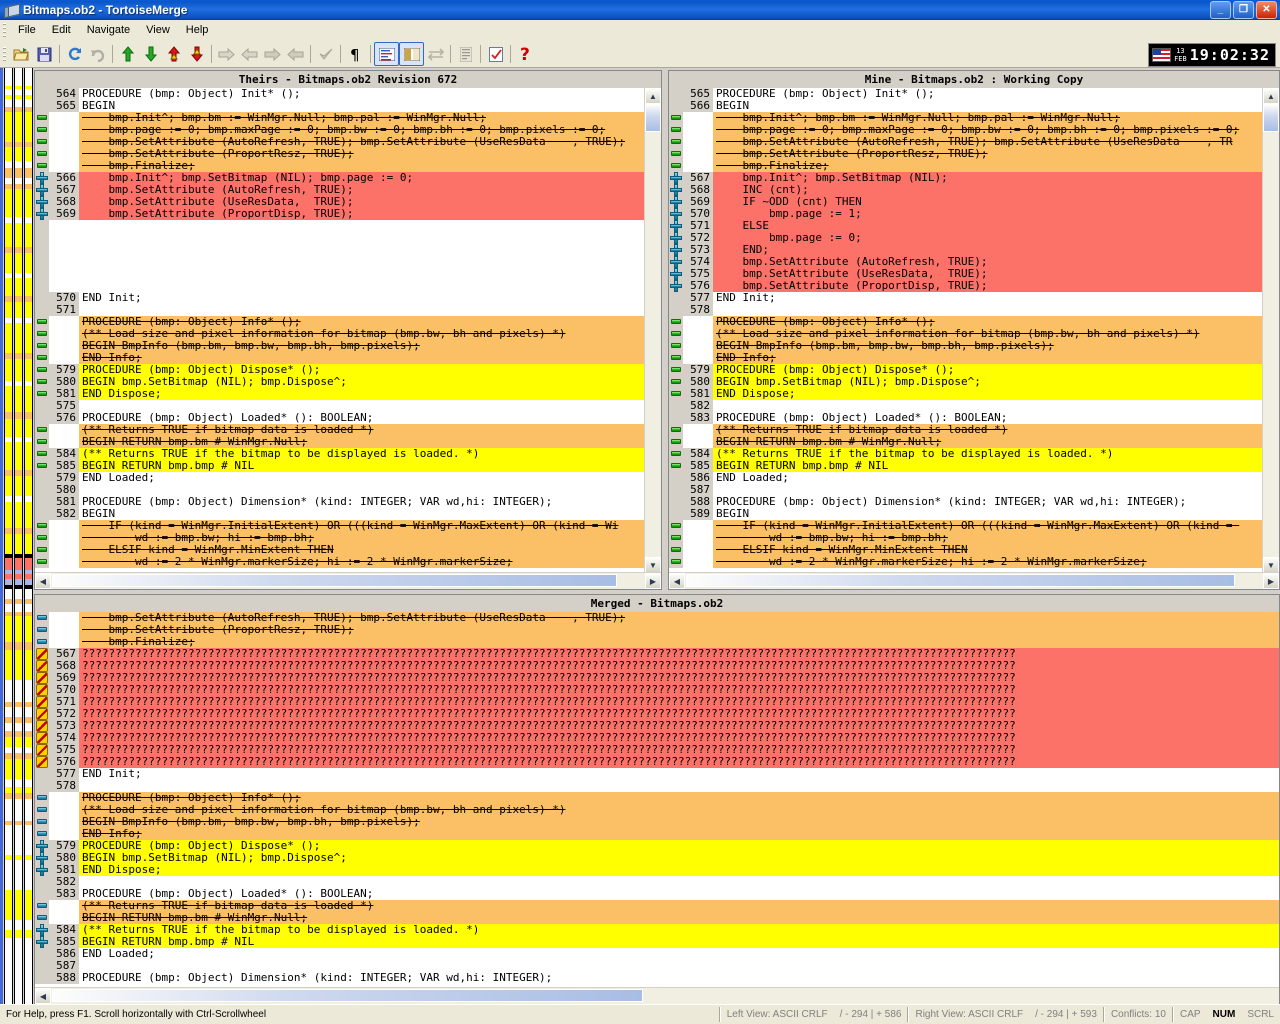 This screenshot has width=1280, height=1024. Describe the element at coordinates (339, 166) in the screenshot. I see `code-line: bmp.Finalize;` at that location.